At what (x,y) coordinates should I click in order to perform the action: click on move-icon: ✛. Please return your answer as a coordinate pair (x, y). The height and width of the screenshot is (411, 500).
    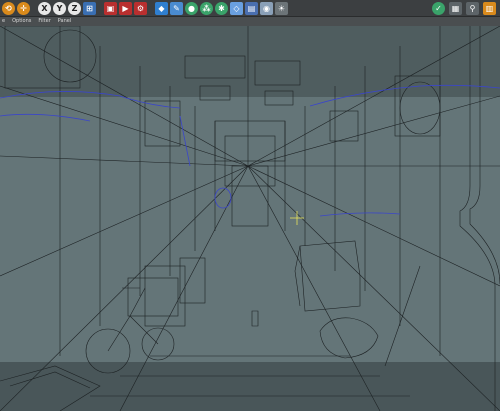
    Looking at the image, I should click on (23, 8).